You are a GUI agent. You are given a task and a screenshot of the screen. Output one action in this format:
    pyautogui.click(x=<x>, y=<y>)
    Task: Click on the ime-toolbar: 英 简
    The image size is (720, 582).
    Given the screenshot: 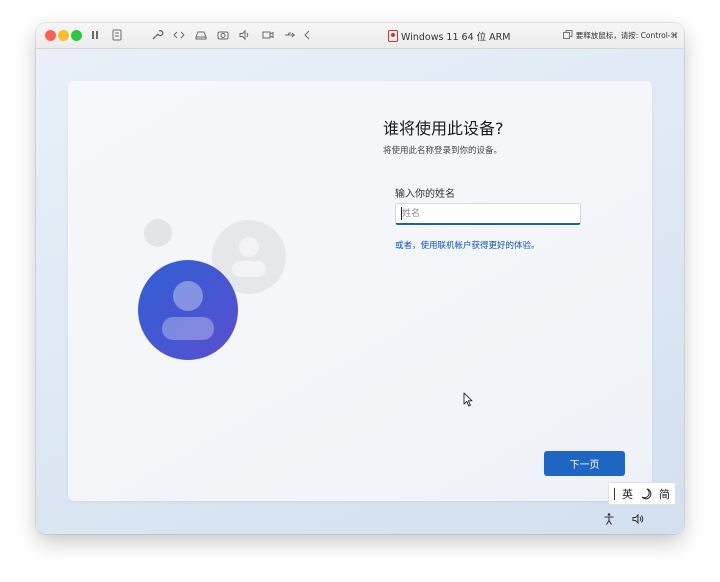 What is the action you would take?
    pyautogui.click(x=642, y=493)
    